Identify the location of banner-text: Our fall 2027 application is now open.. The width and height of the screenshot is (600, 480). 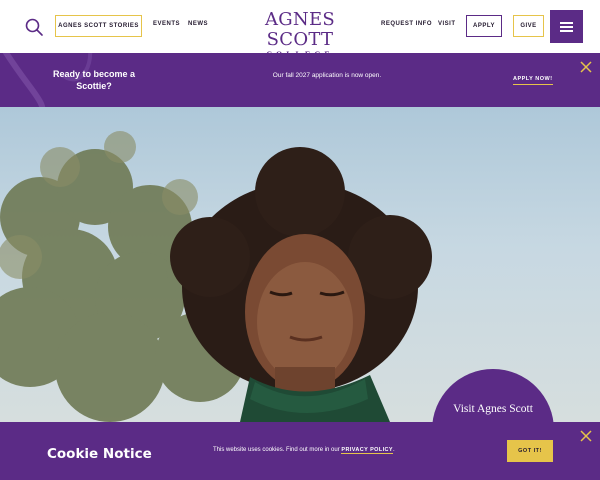
(327, 75).